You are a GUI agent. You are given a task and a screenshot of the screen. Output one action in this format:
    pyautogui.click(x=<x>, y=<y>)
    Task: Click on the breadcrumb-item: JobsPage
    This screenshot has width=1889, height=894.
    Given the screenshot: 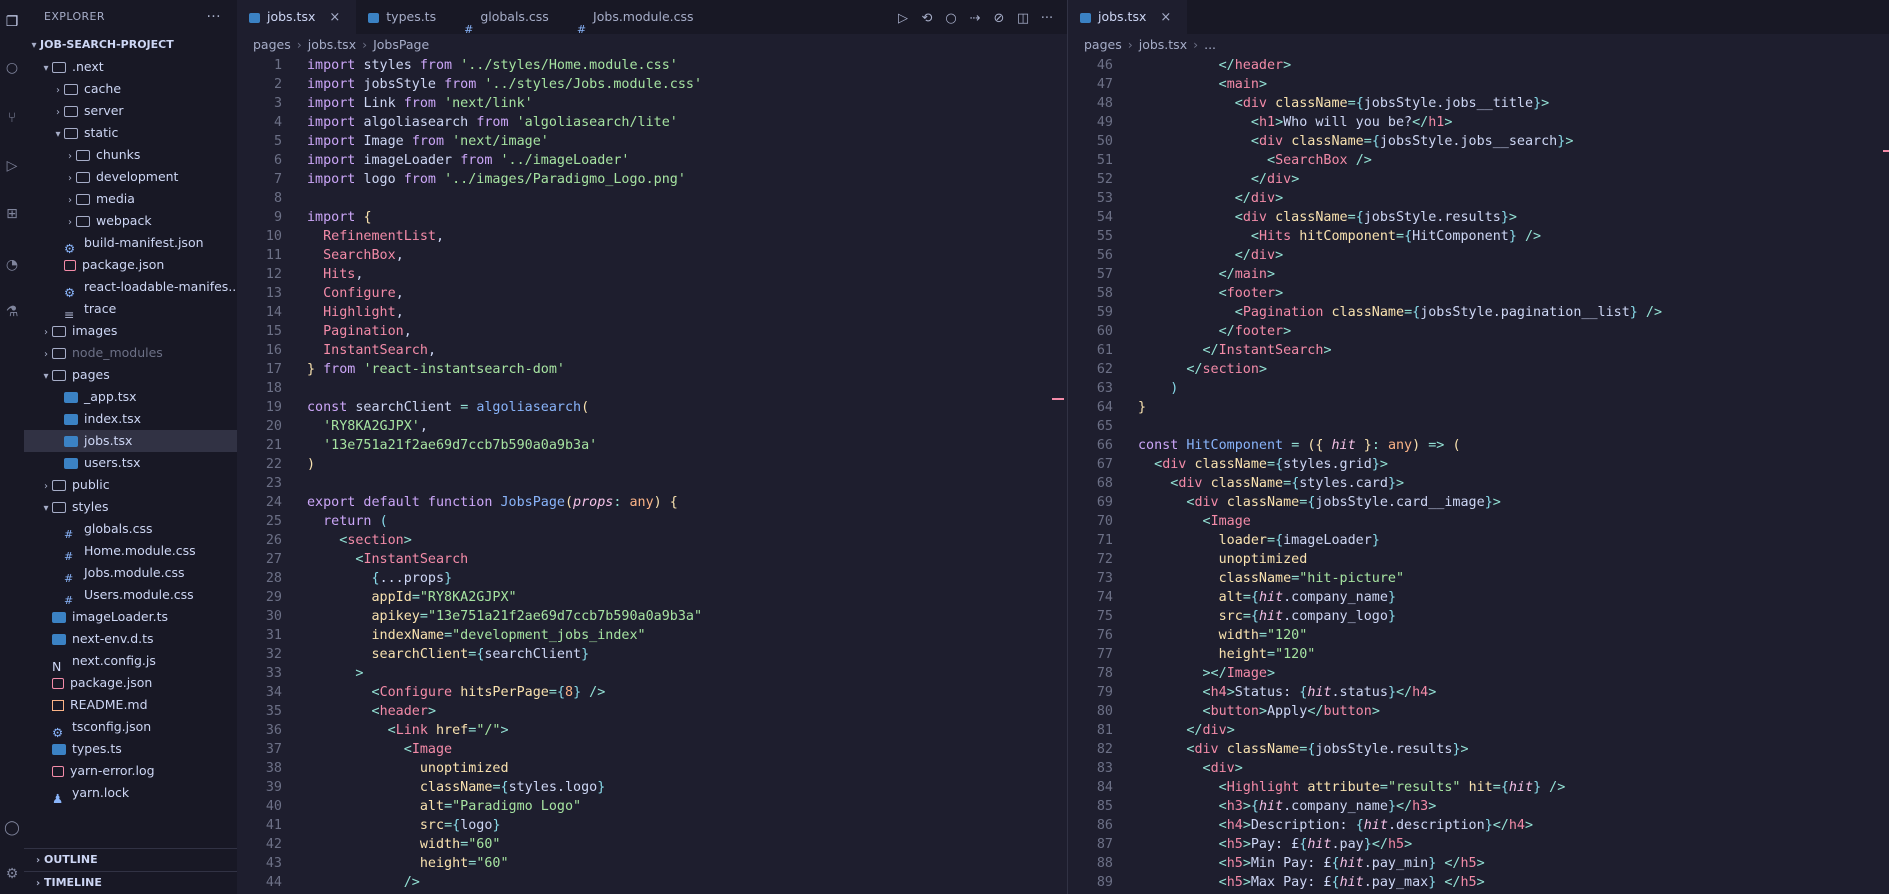 What is the action you would take?
    pyautogui.click(x=401, y=44)
    